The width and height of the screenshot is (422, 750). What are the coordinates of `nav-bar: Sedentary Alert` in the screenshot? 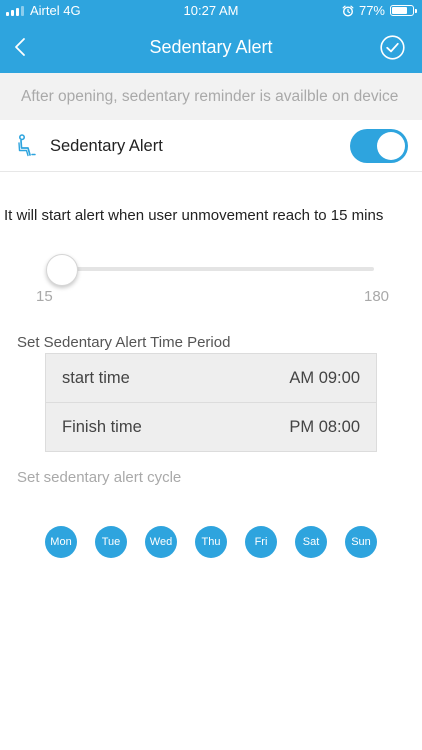 It's located at (211, 47).